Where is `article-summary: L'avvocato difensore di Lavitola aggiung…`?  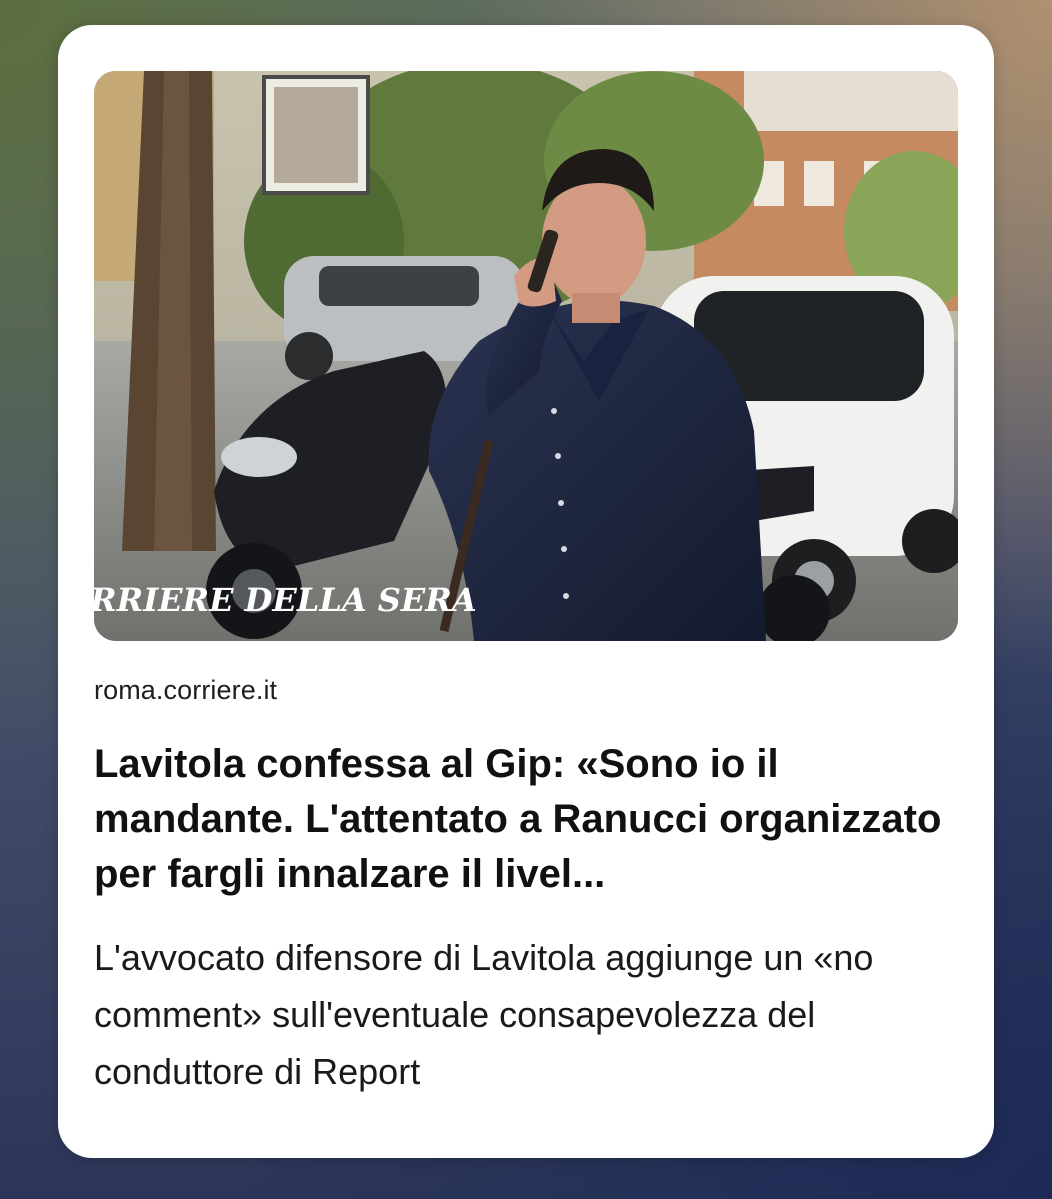
article-summary: L'avvocato difensore di Lavitola aggiung… is located at coordinates (484, 1014).